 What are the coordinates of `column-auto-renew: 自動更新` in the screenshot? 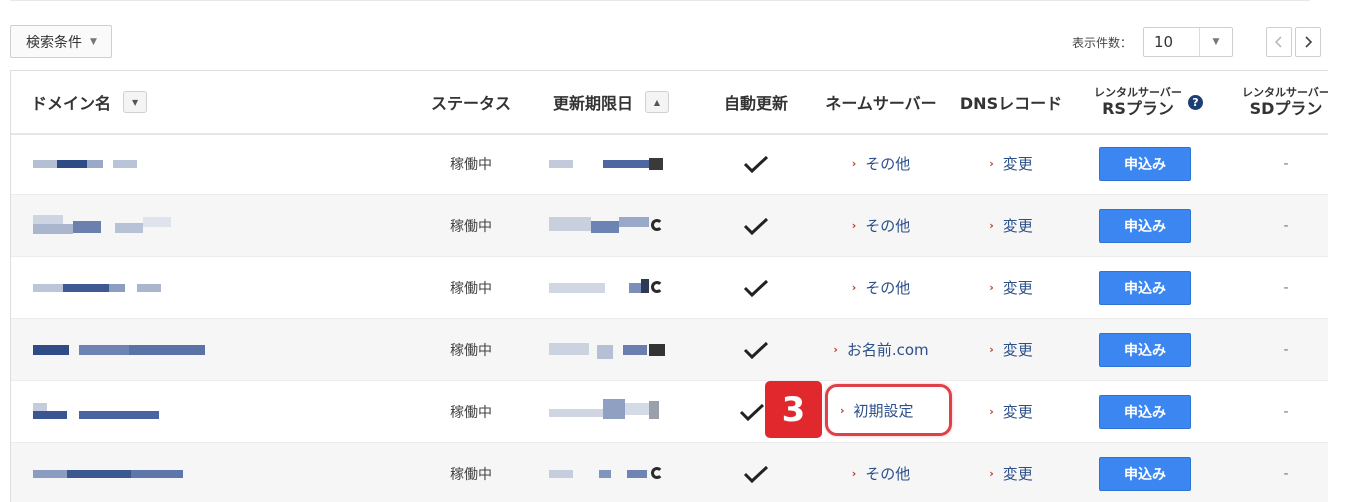 It's located at (755, 103).